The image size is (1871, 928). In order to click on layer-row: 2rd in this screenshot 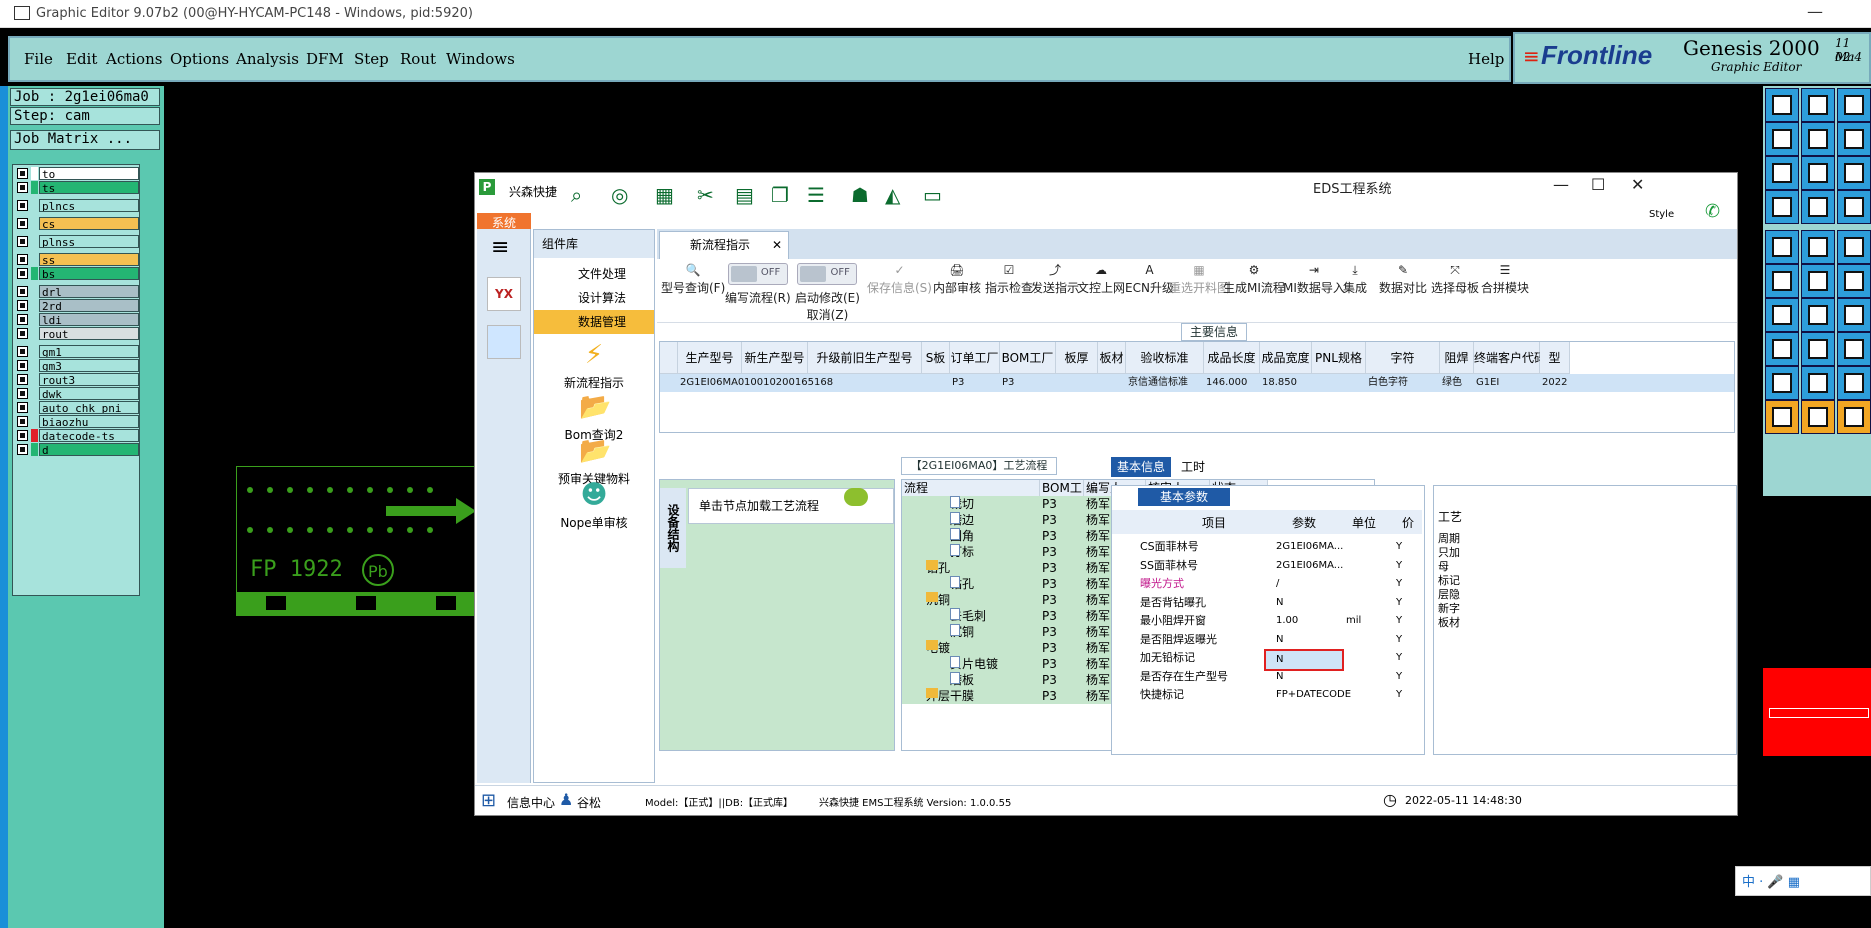, I will do `click(78, 305)`.